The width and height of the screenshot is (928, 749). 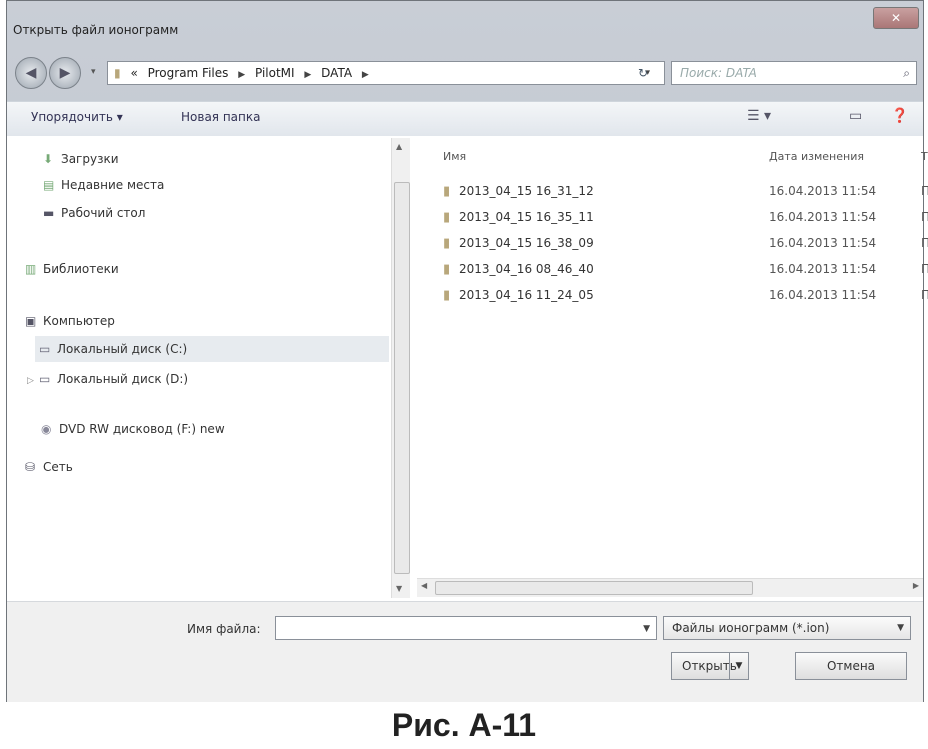 What do you see at coordinates (900, 628) in the screenshot?
I see `chevron-down-icon: ▼` at bounding box center [900, 628].